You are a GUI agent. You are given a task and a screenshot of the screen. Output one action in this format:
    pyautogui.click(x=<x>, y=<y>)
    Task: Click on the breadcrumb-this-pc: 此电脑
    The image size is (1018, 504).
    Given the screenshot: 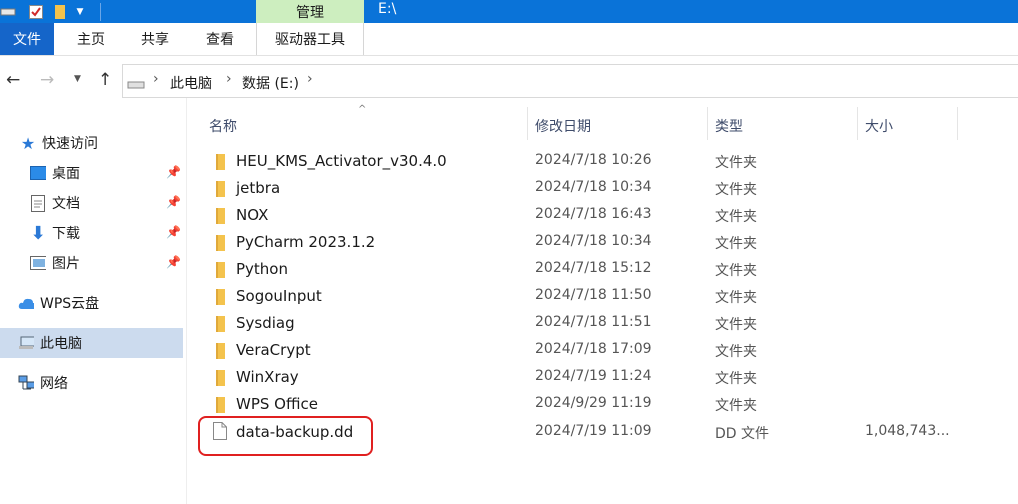 What is the action you would take?
    pyautogui.click(x=191, y=83)
    